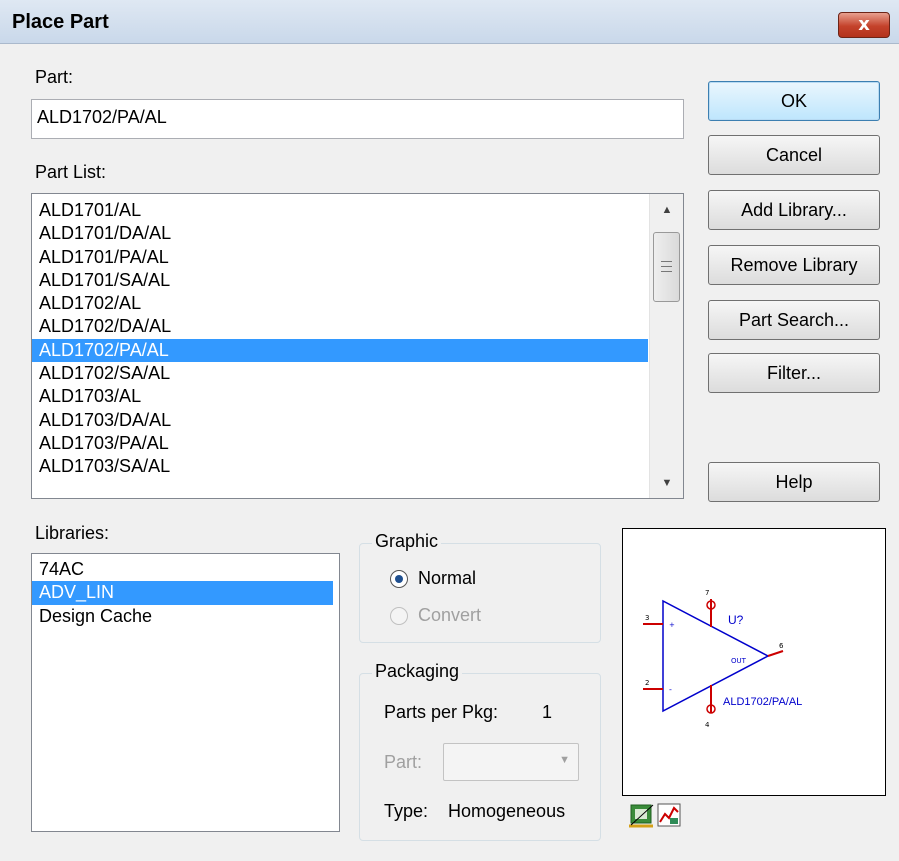 Image resolution: width=899 pixels, height=861 pixels. What do you see at coordinates (716, 656) in the screenshot?
I see `opamp-body` at bounding box center [716, 656].